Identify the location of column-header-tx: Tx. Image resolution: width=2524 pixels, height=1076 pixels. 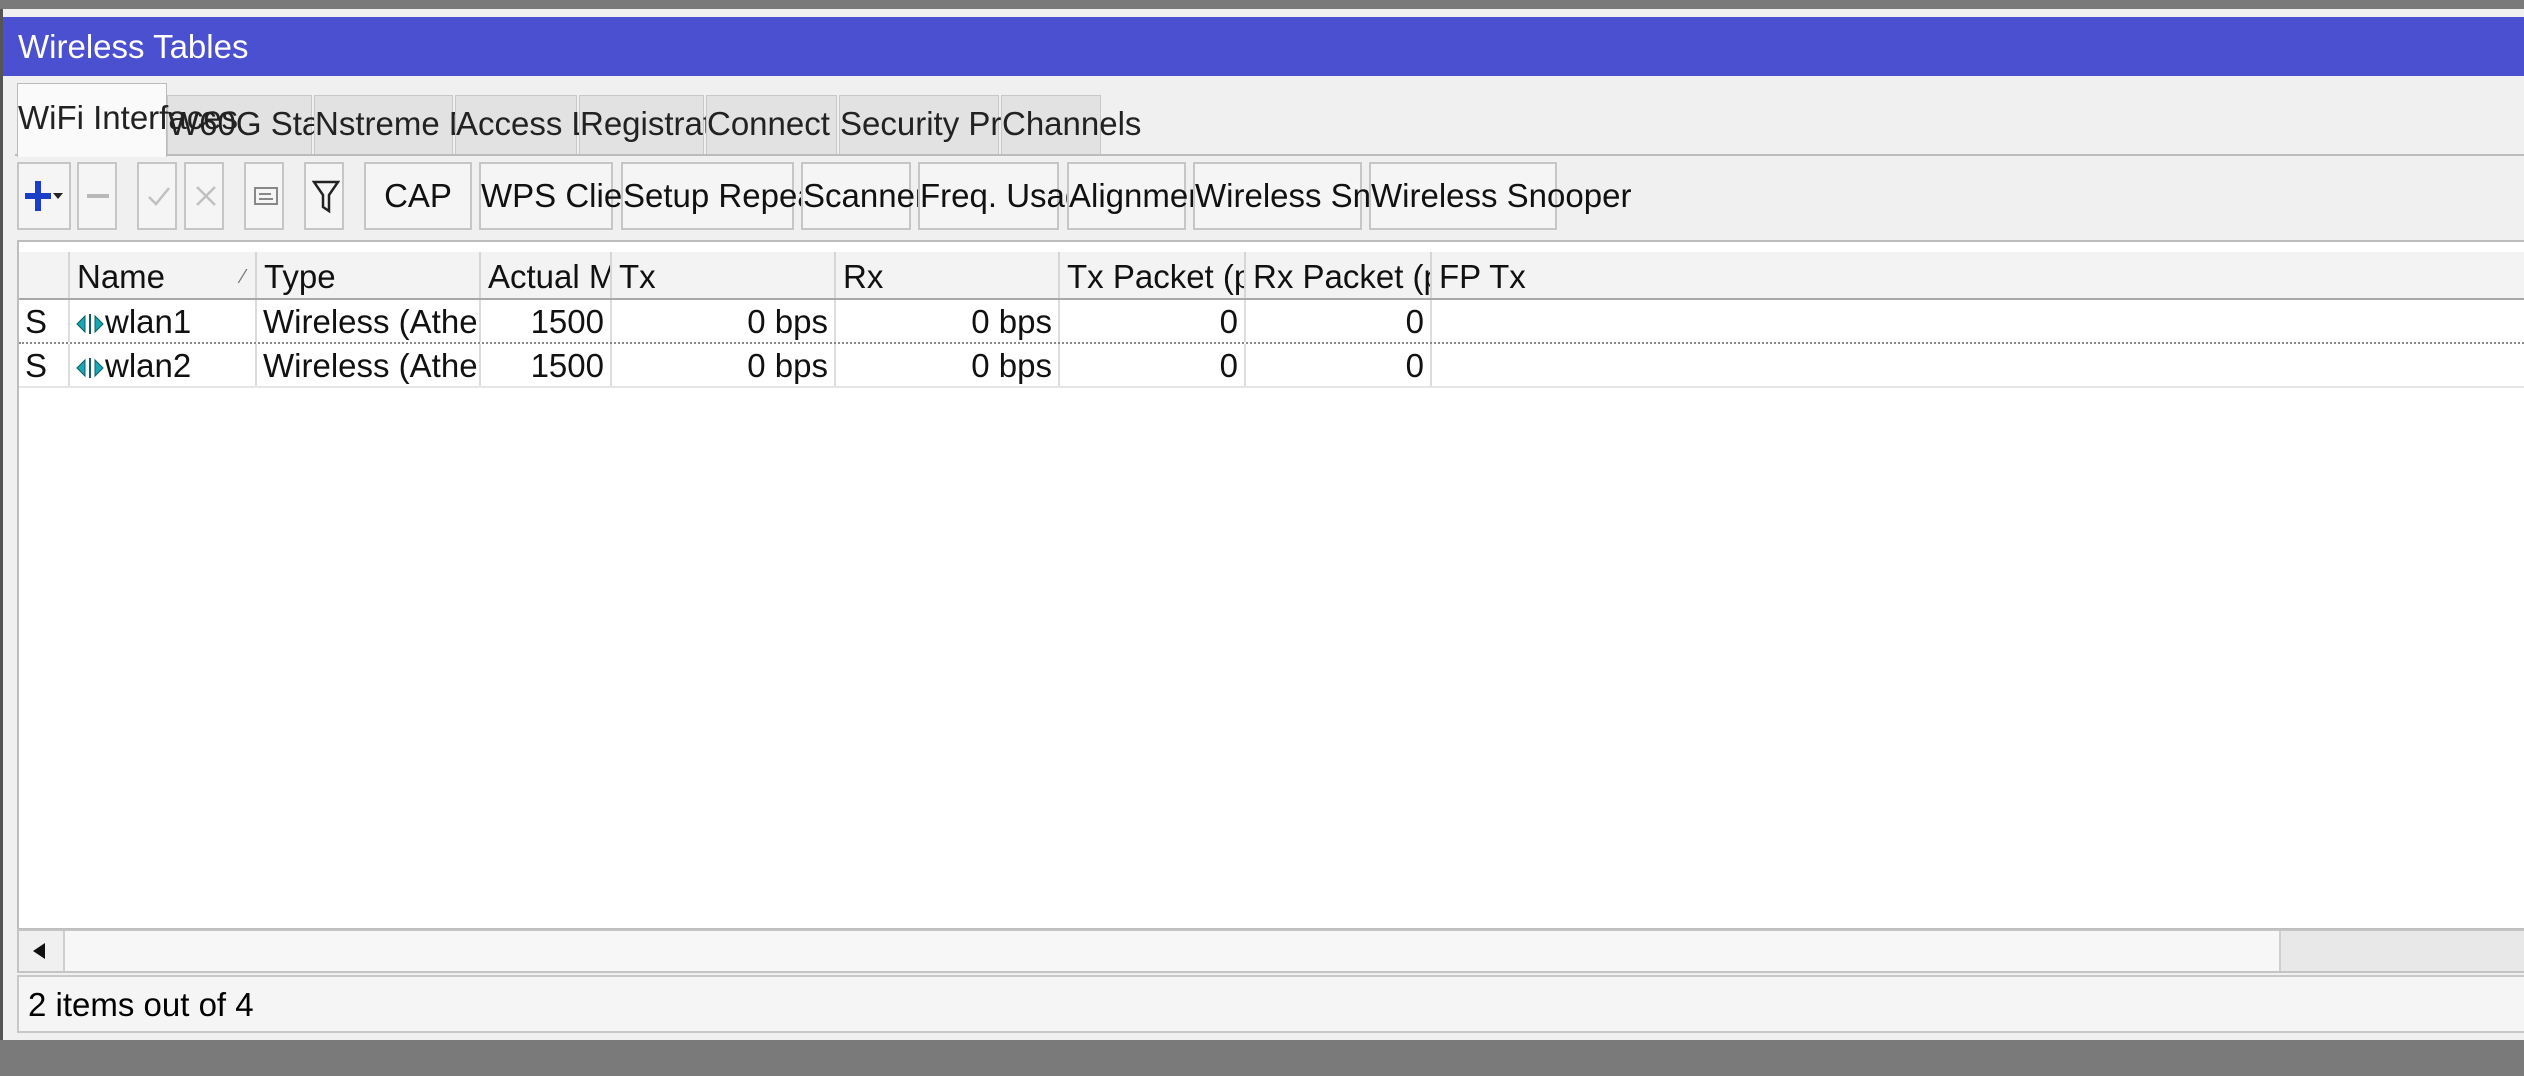
(724, 275).